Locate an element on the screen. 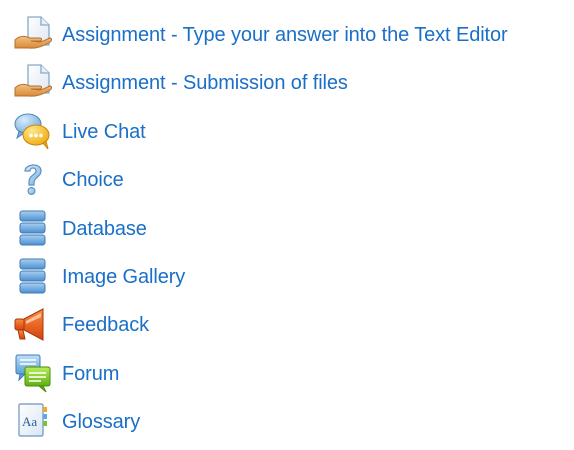 The width and height of the screenshot is (574, 450). chat-icon is located at coordinates (33, 131).